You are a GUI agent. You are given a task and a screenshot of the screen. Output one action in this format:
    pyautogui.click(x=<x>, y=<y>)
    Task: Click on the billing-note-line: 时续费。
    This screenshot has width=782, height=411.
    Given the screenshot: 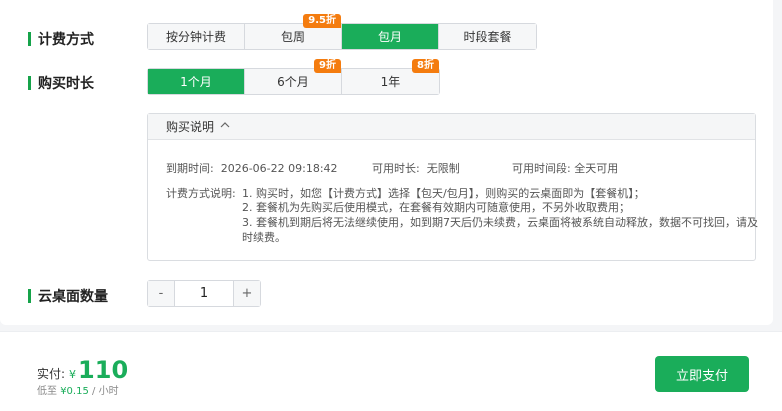 What is the action you would take?
    pyautogui.click(x=264, y=237)
    